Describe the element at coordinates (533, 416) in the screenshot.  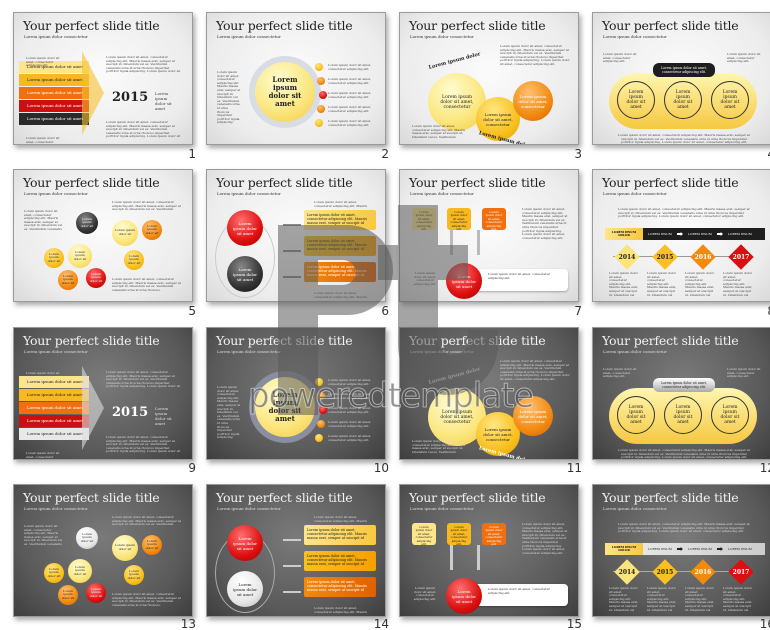
I see `circle-right: Lorem ipsum dolor sit amet, consectetur` at that location.